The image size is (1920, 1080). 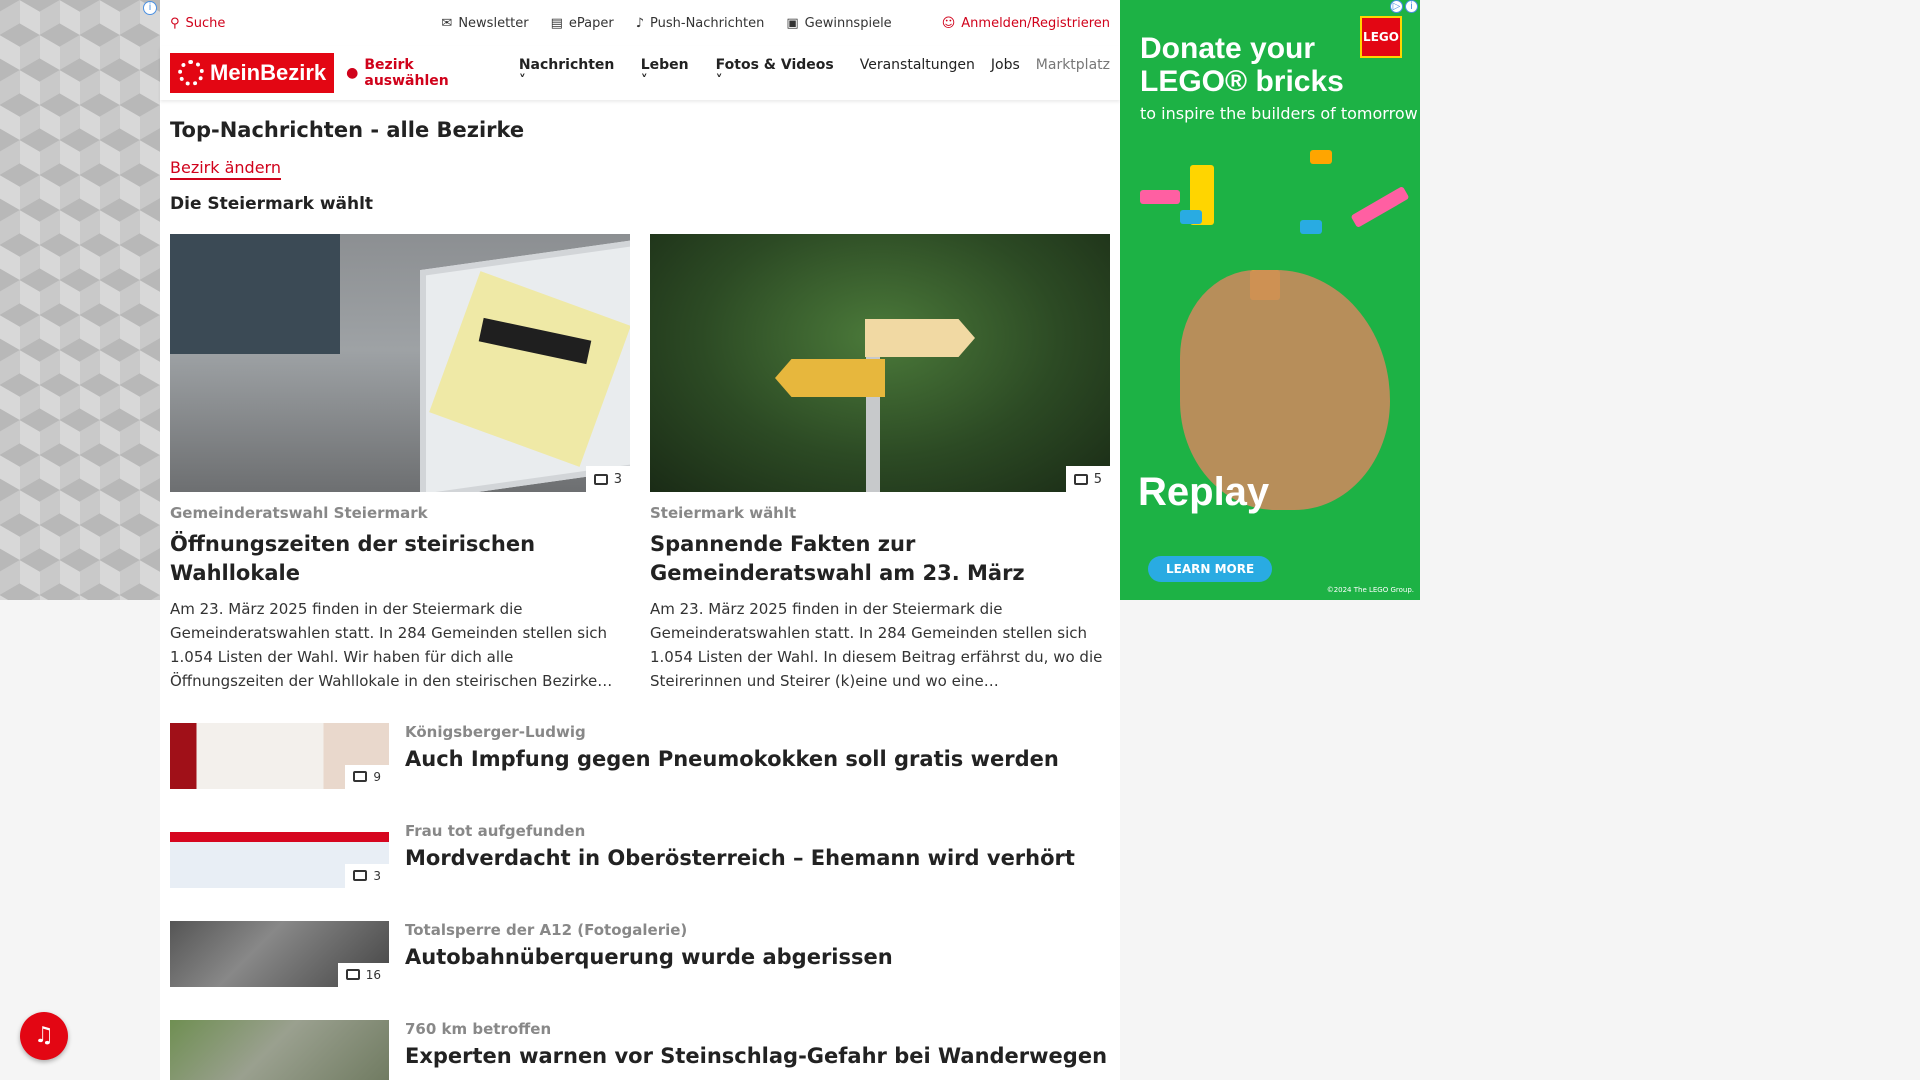 I want to click on mail-icon: ✉, so click(x=447, y=23).